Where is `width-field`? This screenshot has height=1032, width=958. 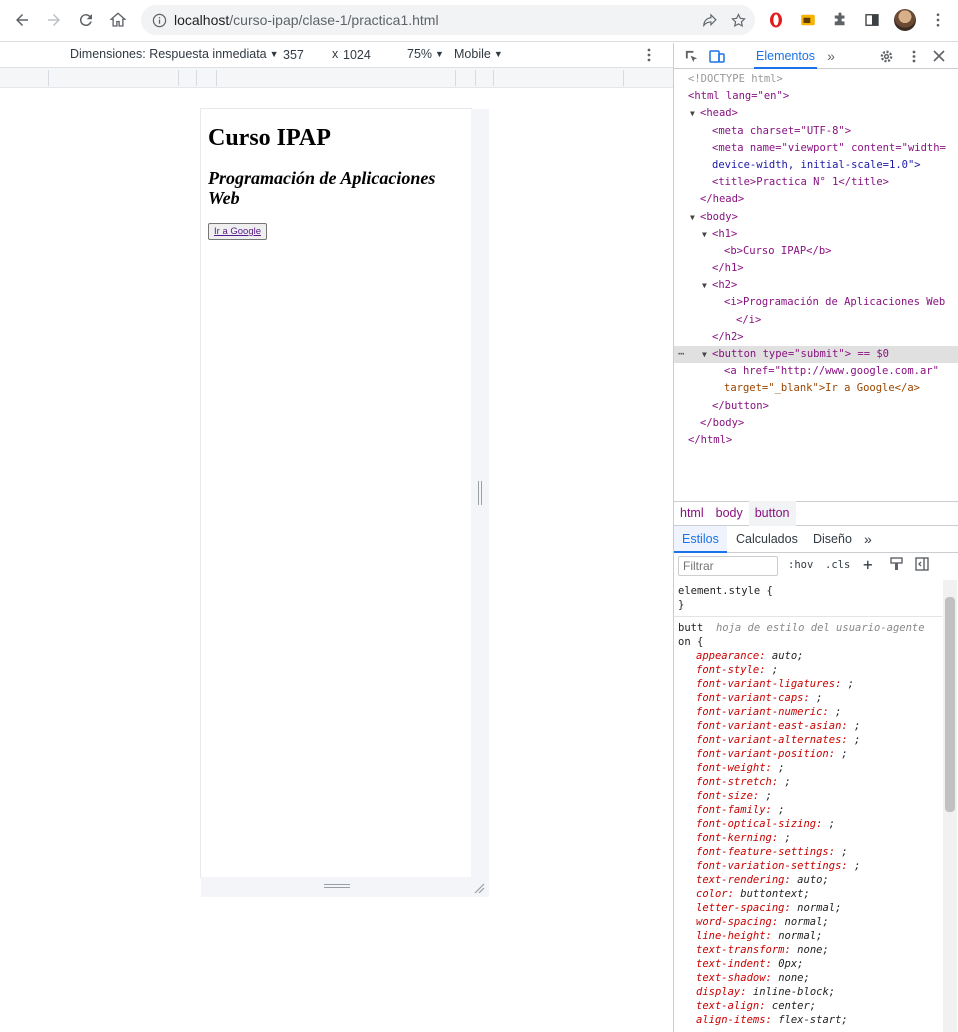
width-field is located at coordinates (303, 55).